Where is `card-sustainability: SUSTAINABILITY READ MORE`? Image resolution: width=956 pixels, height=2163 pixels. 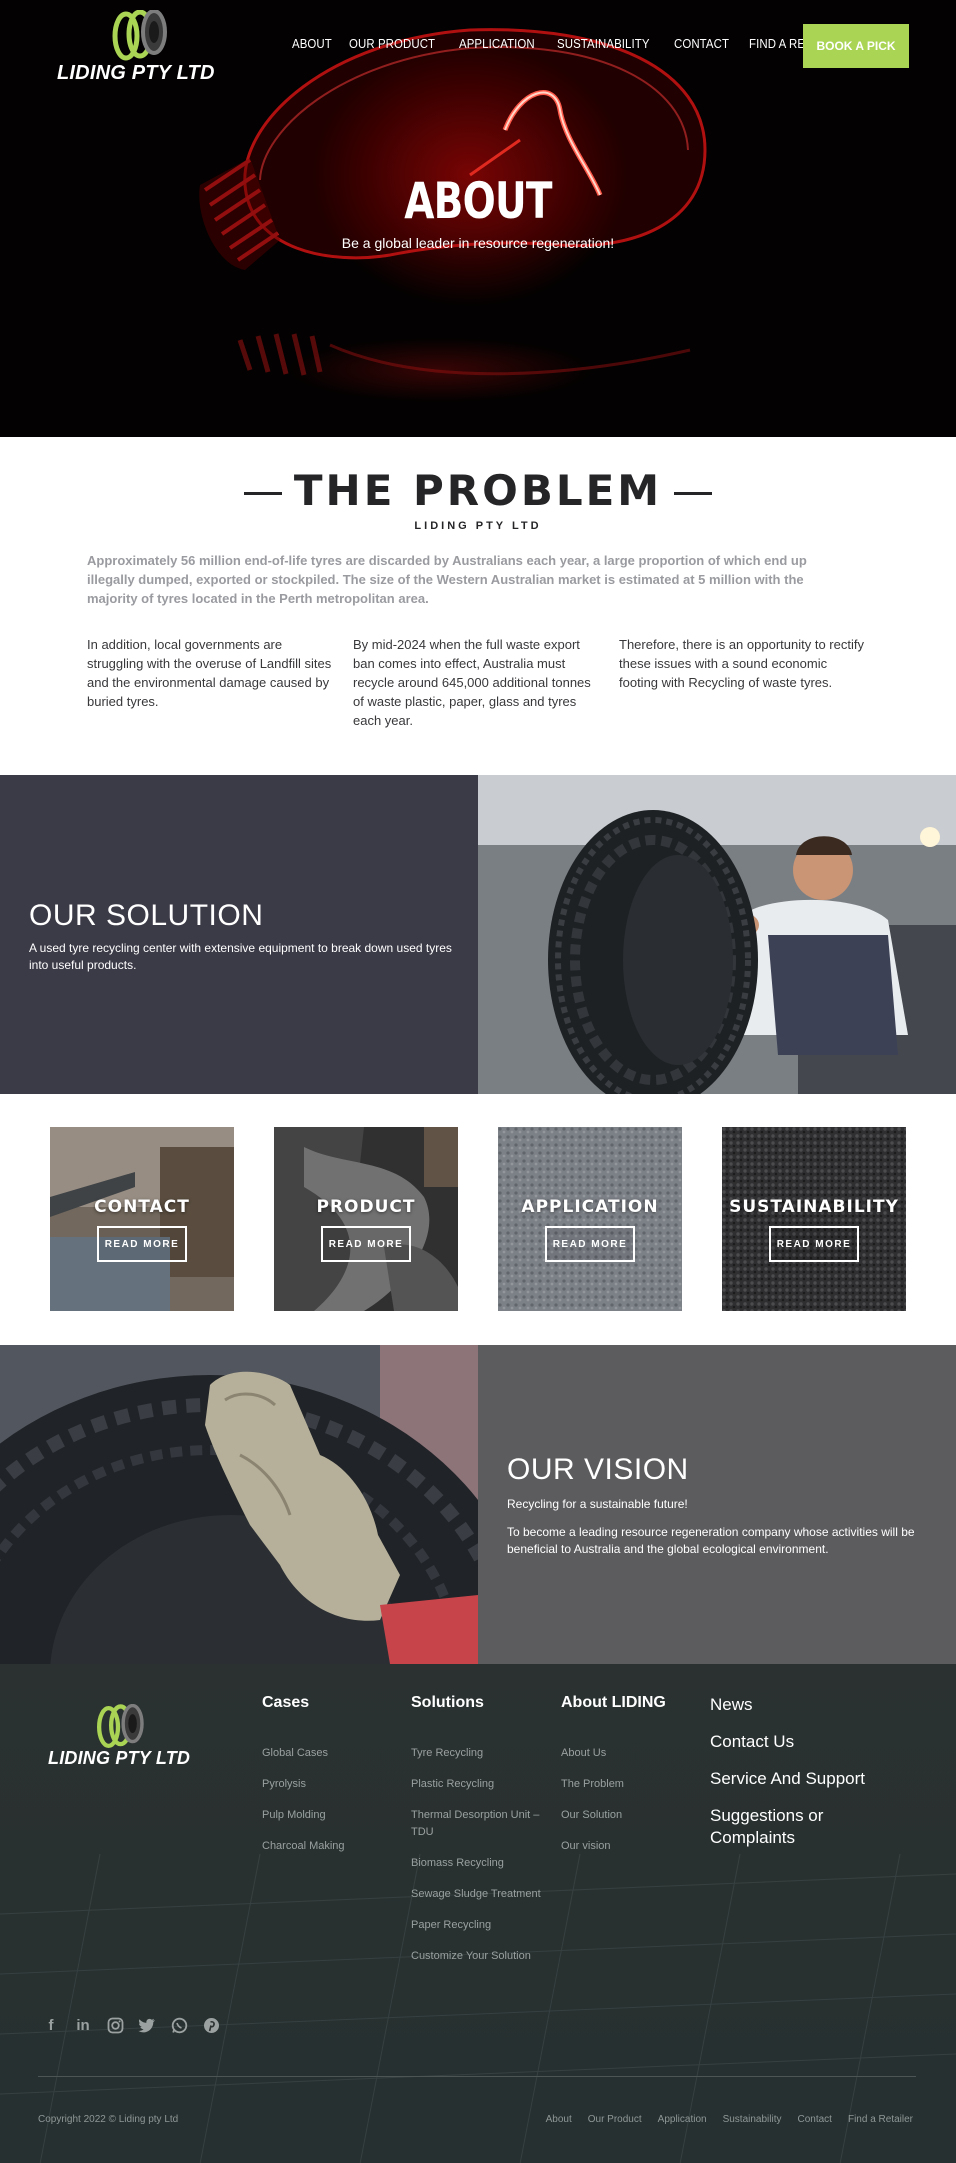 card-sustainability: SUSTAINABILITY READ MORE is located at coordinates (814, 1219).